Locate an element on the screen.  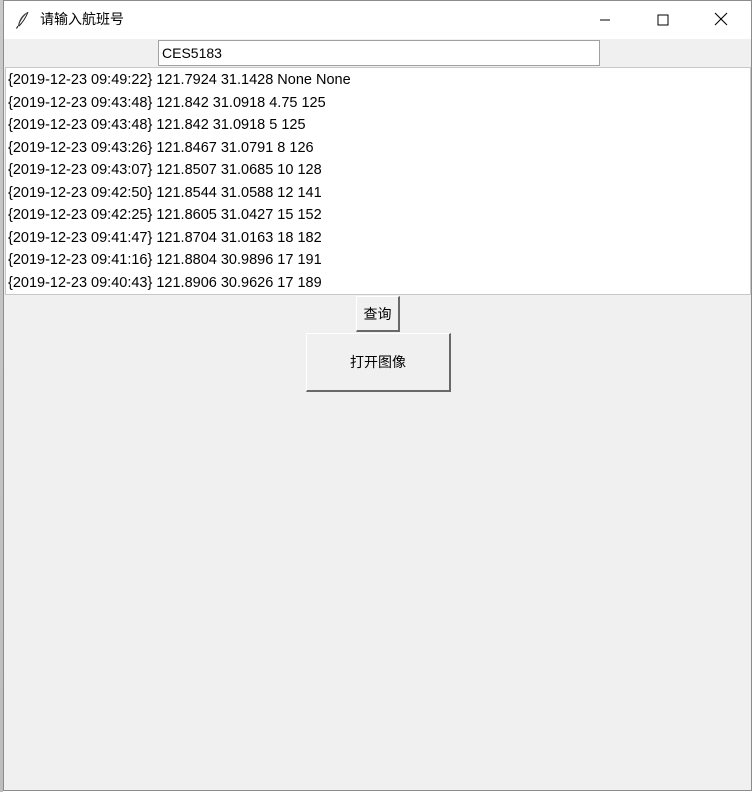
flight-number-input is located at coordinates (379, 53).